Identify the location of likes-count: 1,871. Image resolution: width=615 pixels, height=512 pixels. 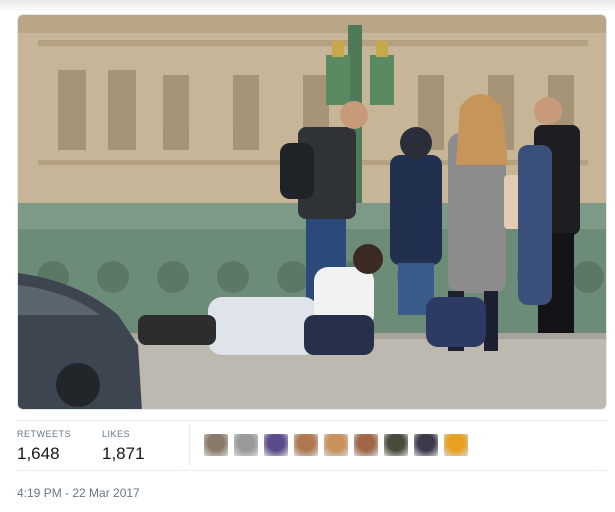
(123, 453).